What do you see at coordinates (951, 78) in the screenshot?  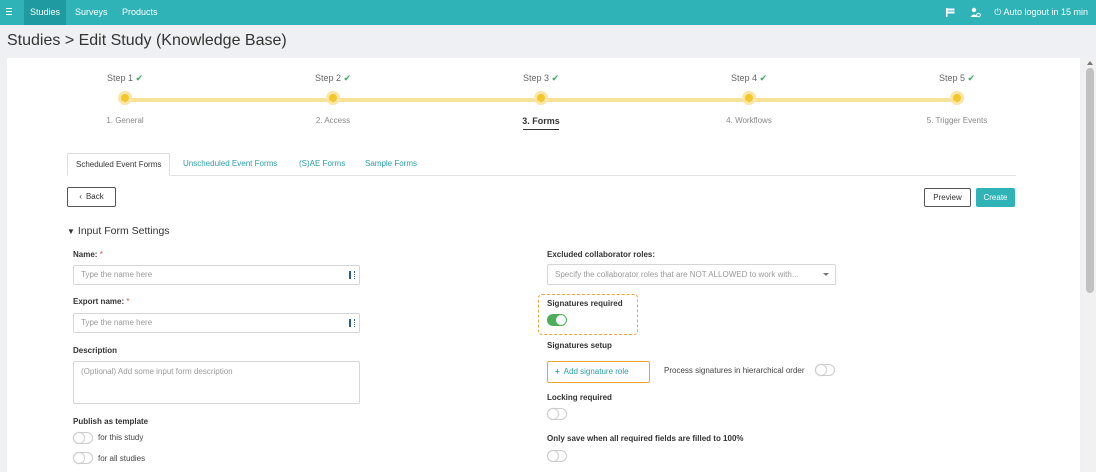 I see `step-label: Step 5` at bounding box center [951, 78].